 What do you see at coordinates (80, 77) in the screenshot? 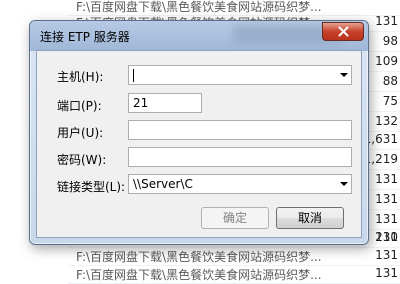
I see `host-label: 主机(H):` at bounding box center [80, 77].